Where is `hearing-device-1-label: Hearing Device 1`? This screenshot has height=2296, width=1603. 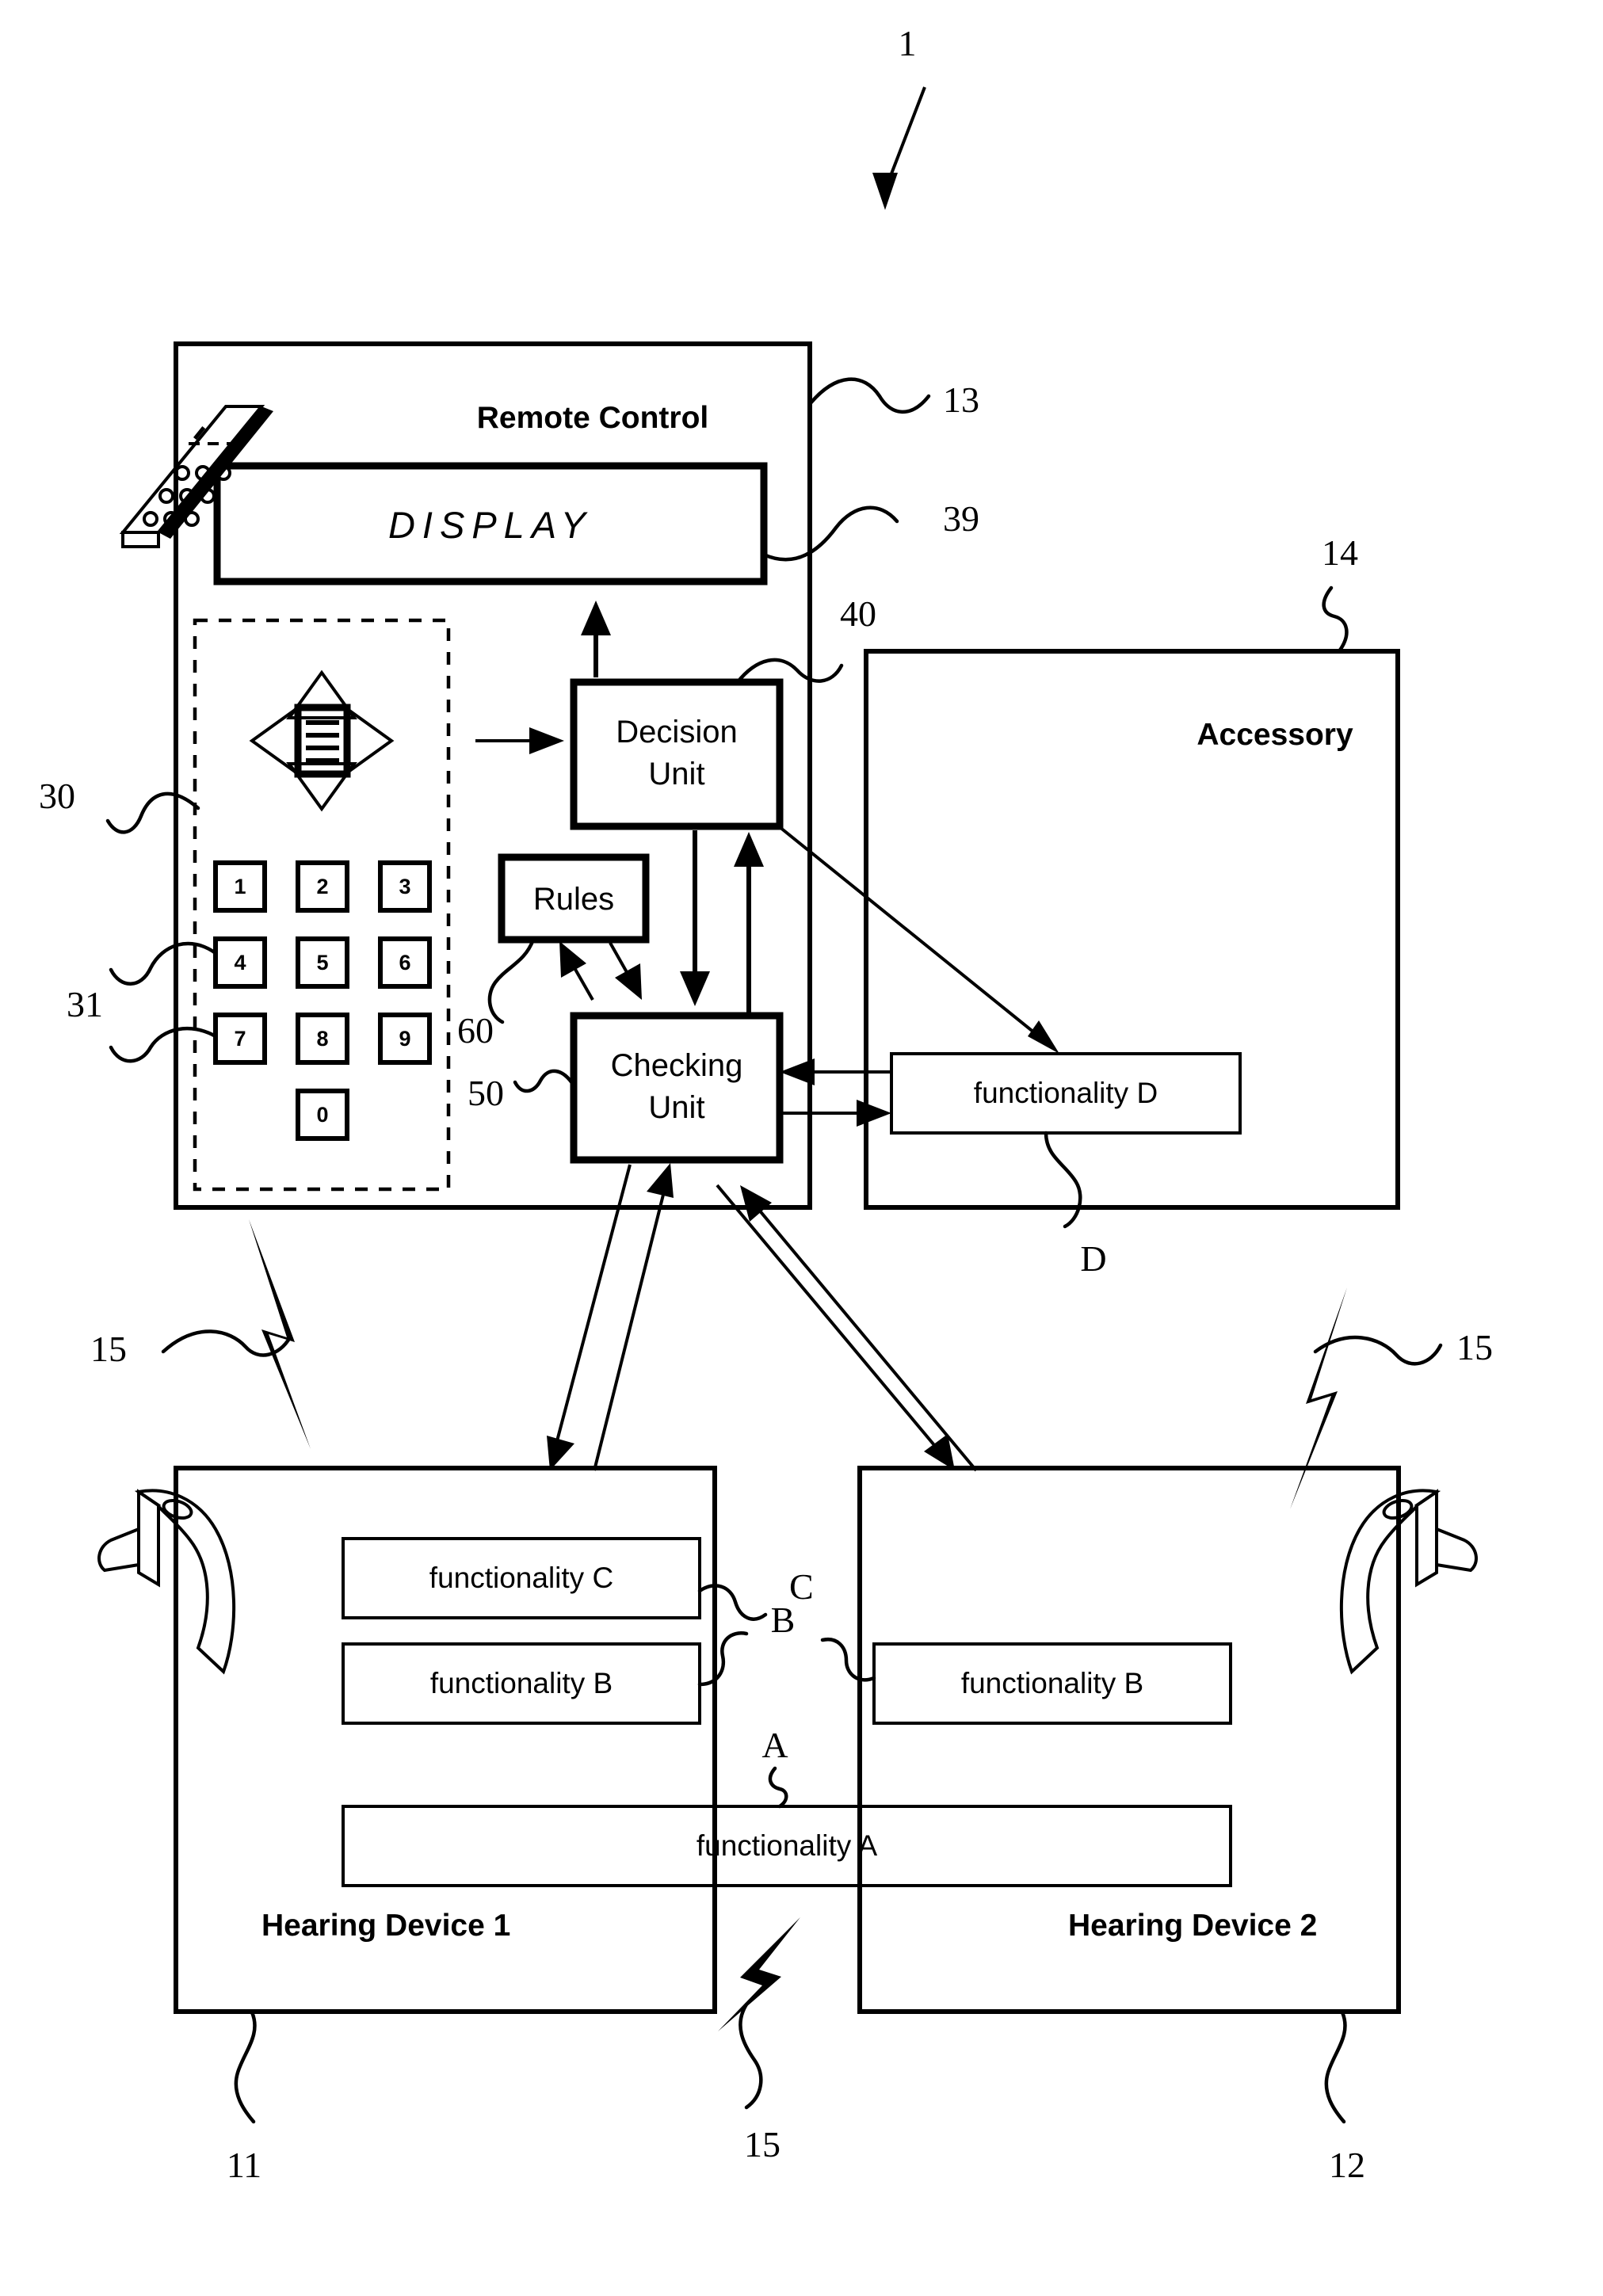 hearing-device-1-label: Hearing Device 1 is located at coordinates (385, 1926).